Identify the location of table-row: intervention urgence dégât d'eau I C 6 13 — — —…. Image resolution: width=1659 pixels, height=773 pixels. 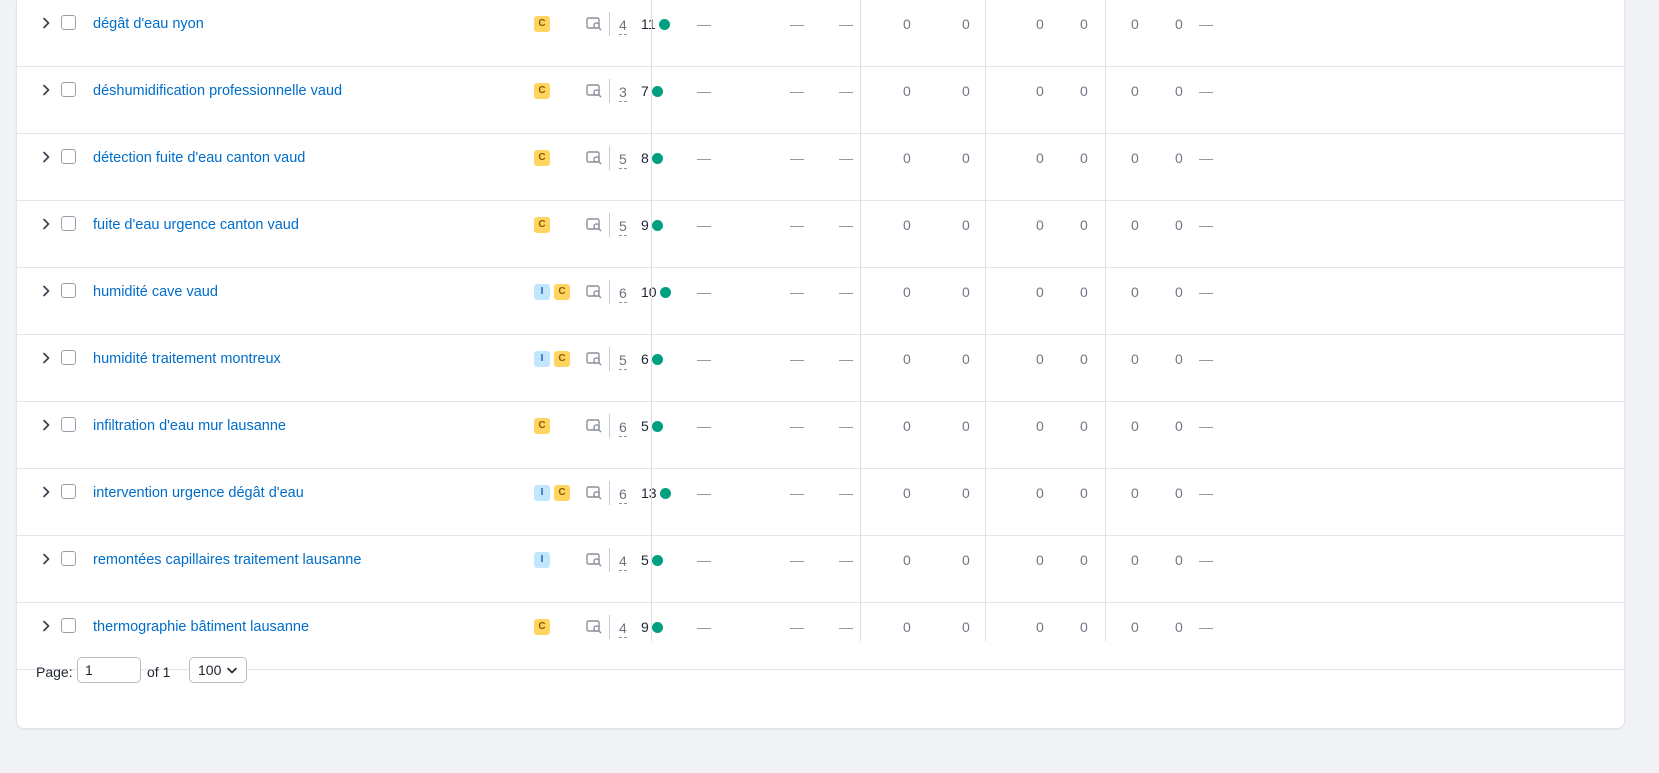
(820, 502).